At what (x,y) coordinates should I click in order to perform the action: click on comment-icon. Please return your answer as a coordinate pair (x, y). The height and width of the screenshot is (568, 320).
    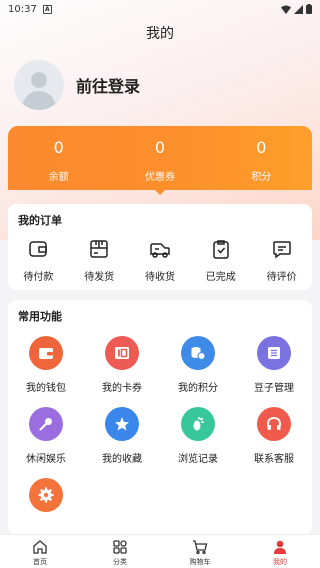
    Looking at the image, I should click on (281, 250).